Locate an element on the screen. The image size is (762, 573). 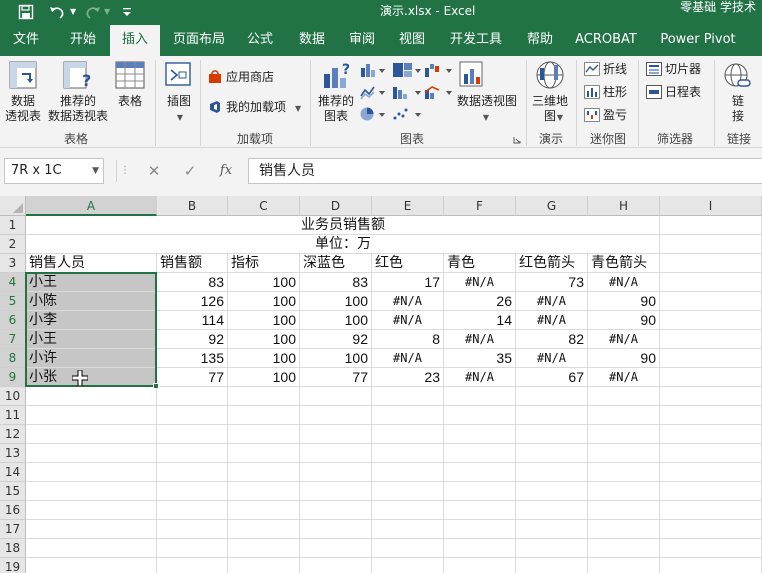
row-header-17: 17 is located at coordinates (13, 529).